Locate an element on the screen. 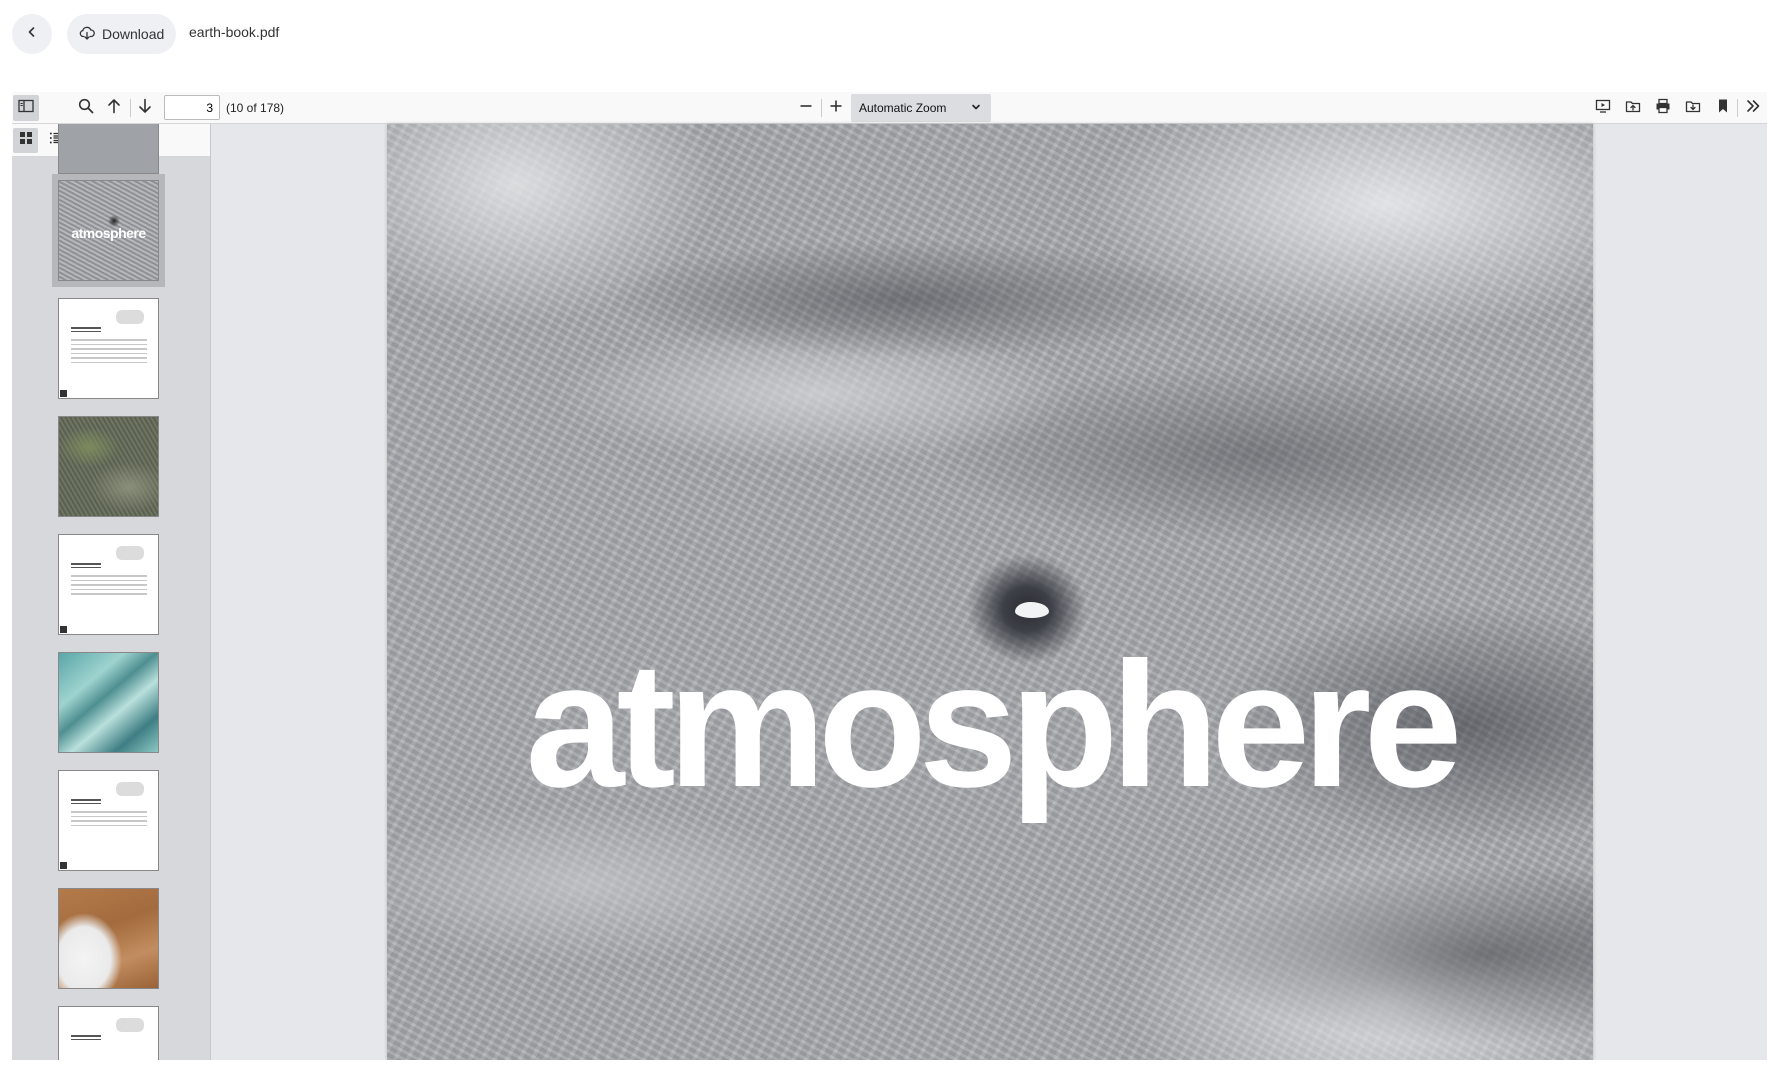  open-file-icon is located at coordinates (1633, 108).